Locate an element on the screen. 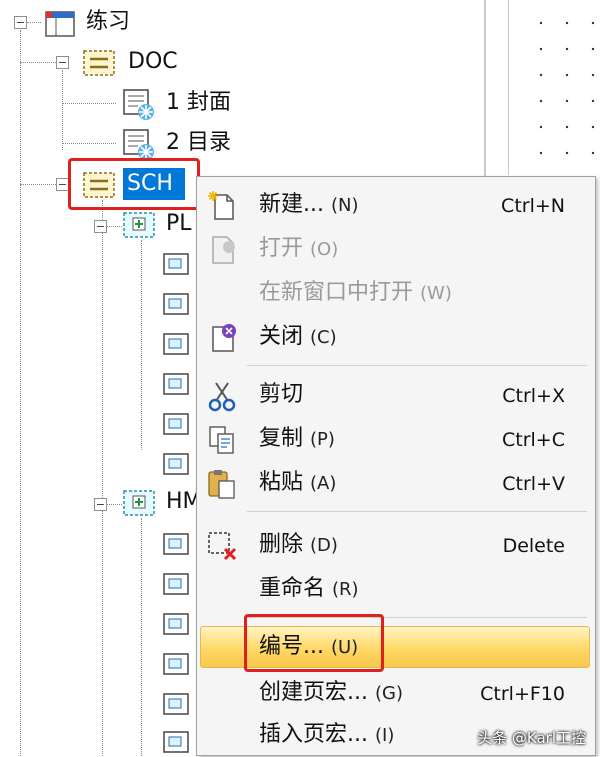 The width and height of the screenshot is (600, 757). menu-shortcut: Ctrl+V is located at coordinates (533, 484).